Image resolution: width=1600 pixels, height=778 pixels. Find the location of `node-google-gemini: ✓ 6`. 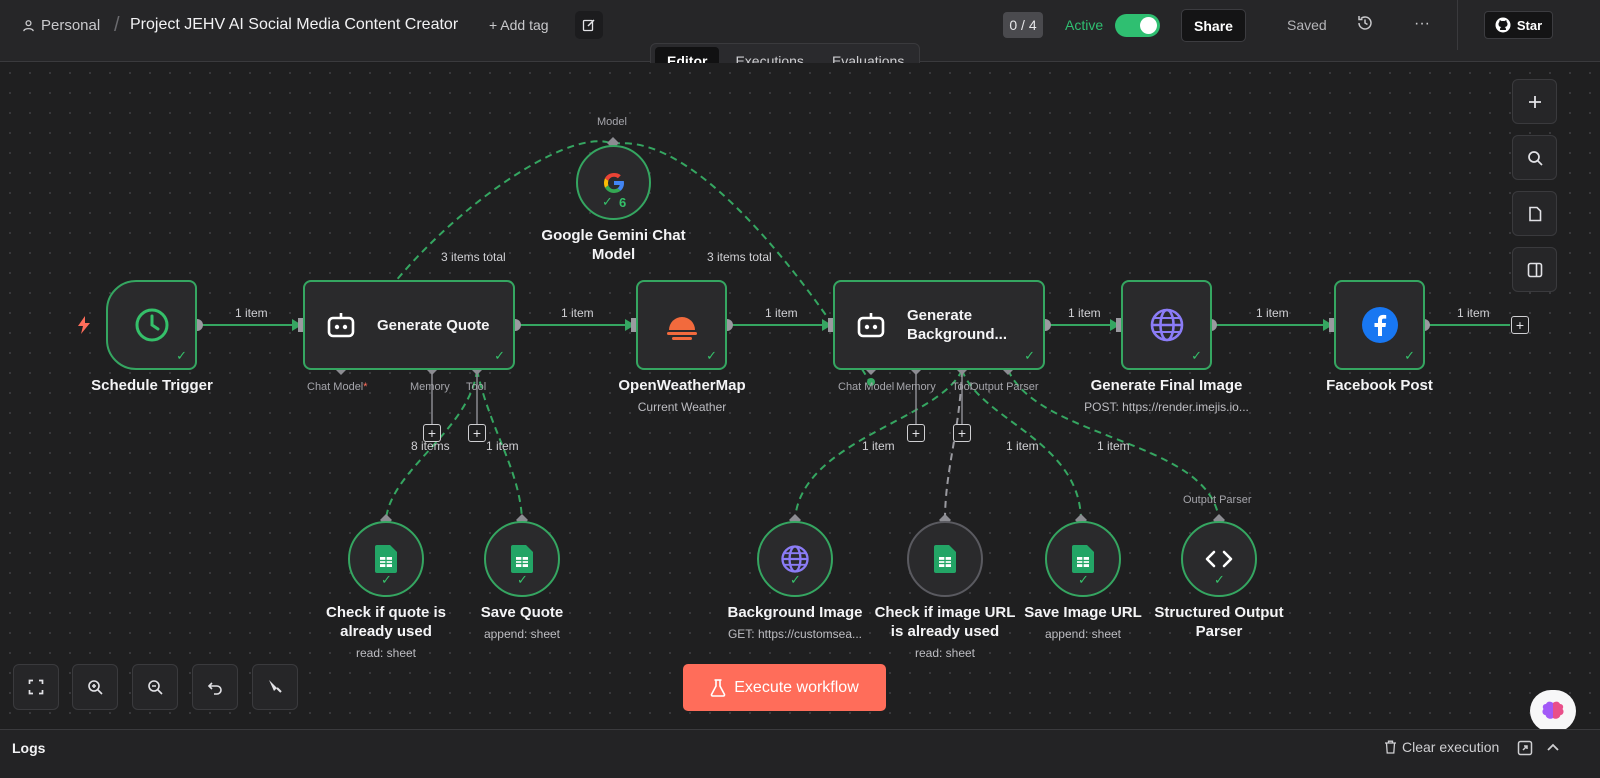

node-google-gemini: ✓ 6 is located at coordinates (613, 182).